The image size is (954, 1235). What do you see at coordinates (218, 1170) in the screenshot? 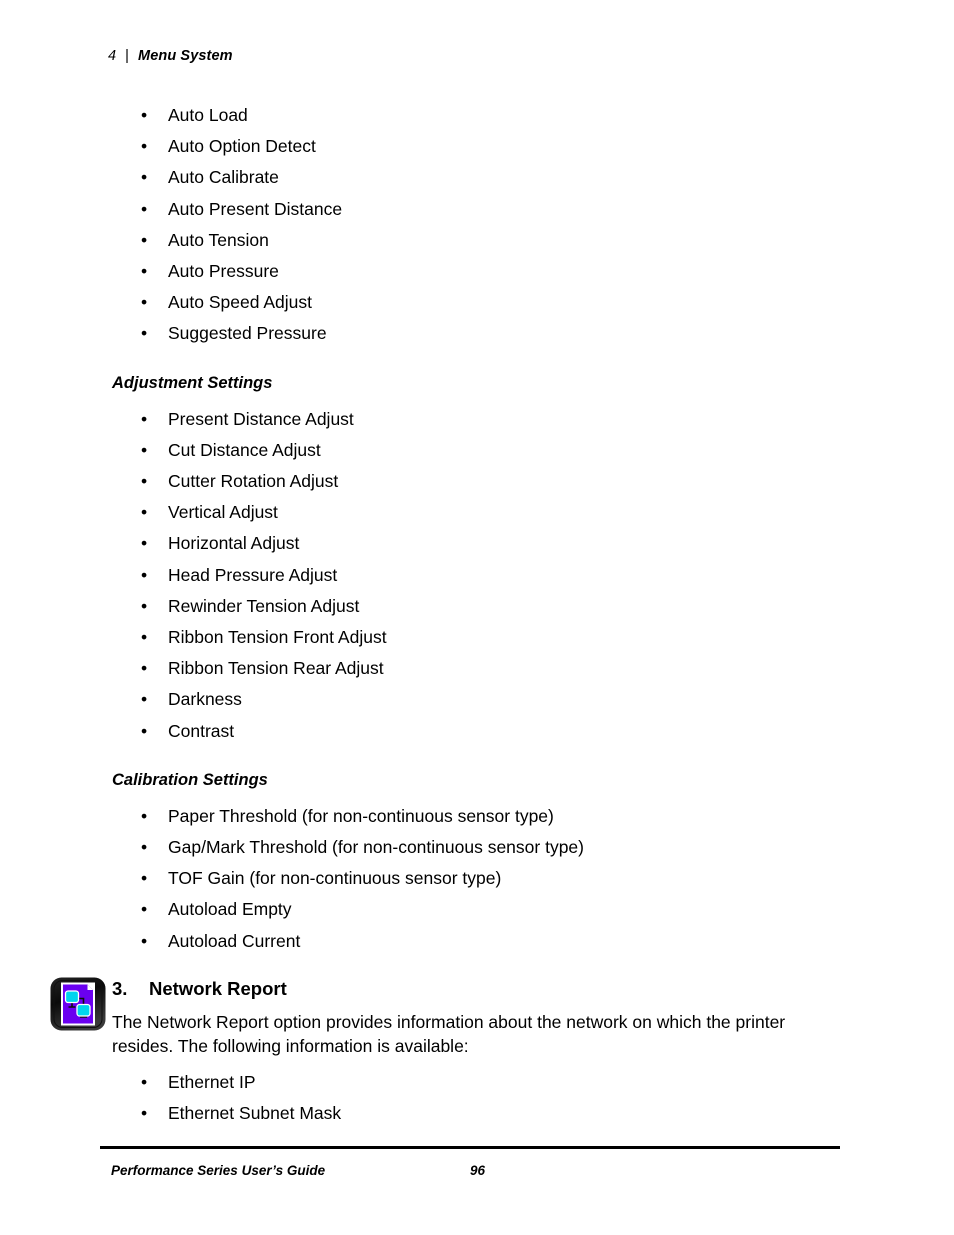
I see `footer-document-title: Performance Series User’s Guide` at bounding box center [218, 1170].